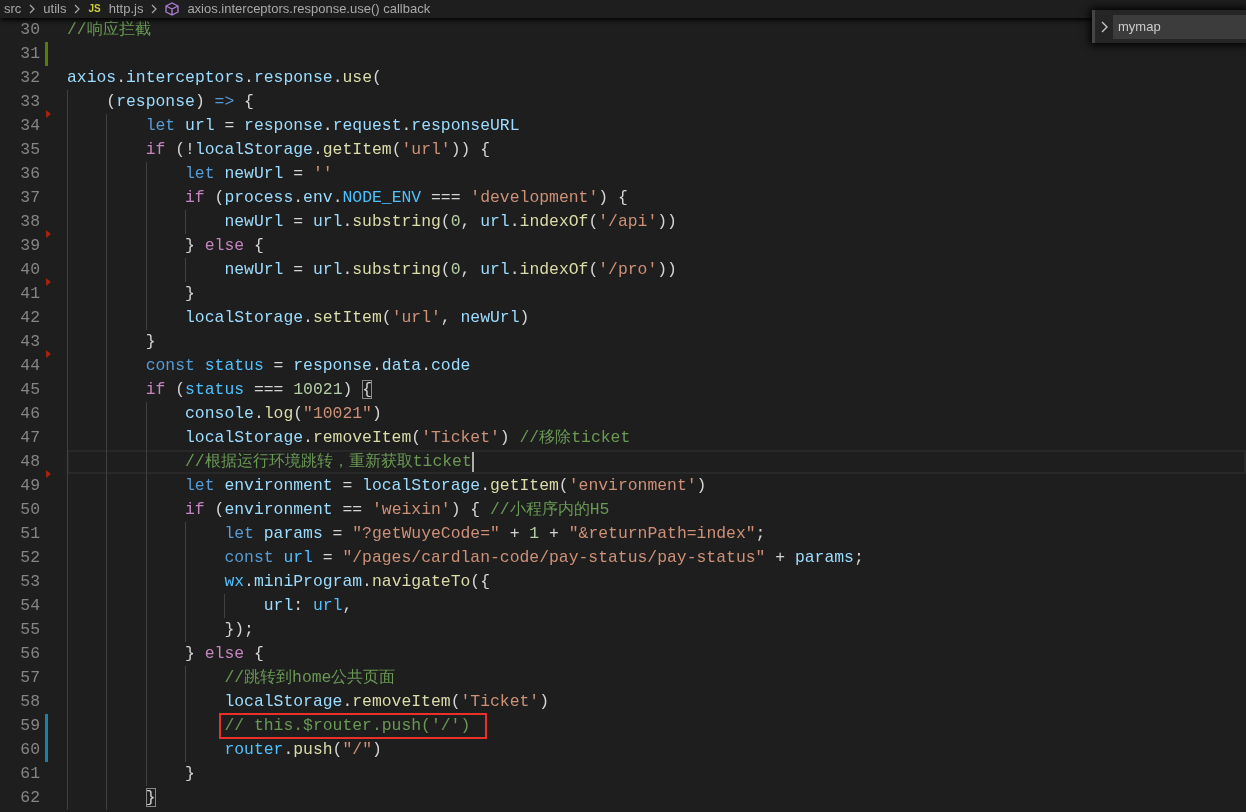 The image size is (1246, 812). Describe the element at coordinates (29, 342) in the screenshot. I see `line-number: 43` at that location.